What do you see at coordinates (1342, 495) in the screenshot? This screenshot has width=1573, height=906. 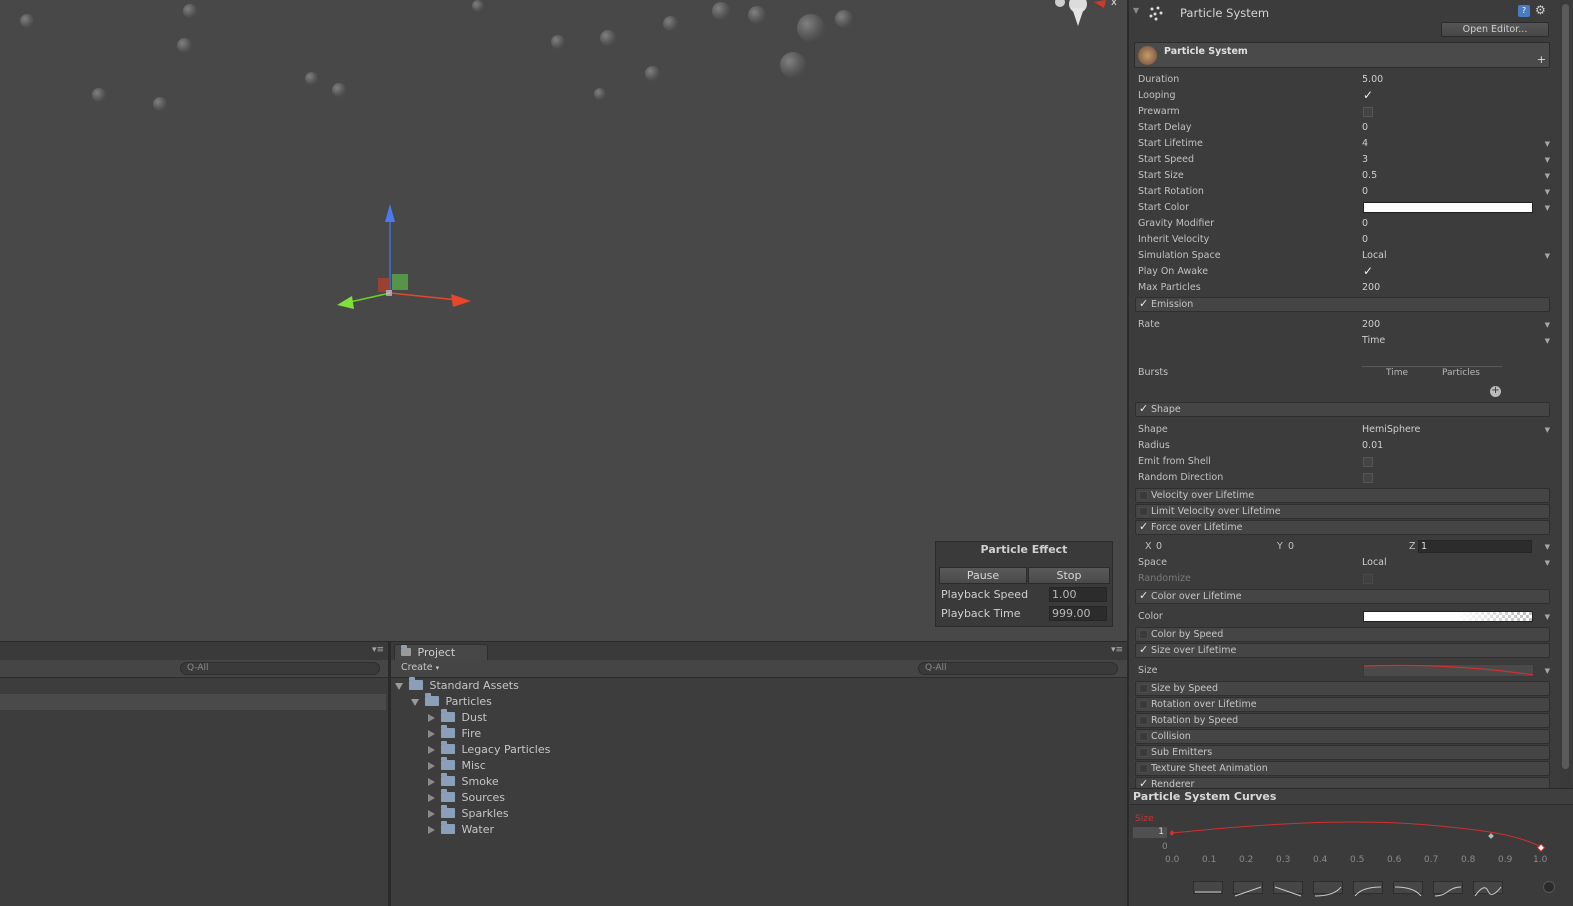 I see `module-velocity-over-lifetime: Velocity over Lifetime` at bounding box center [1342, 495].